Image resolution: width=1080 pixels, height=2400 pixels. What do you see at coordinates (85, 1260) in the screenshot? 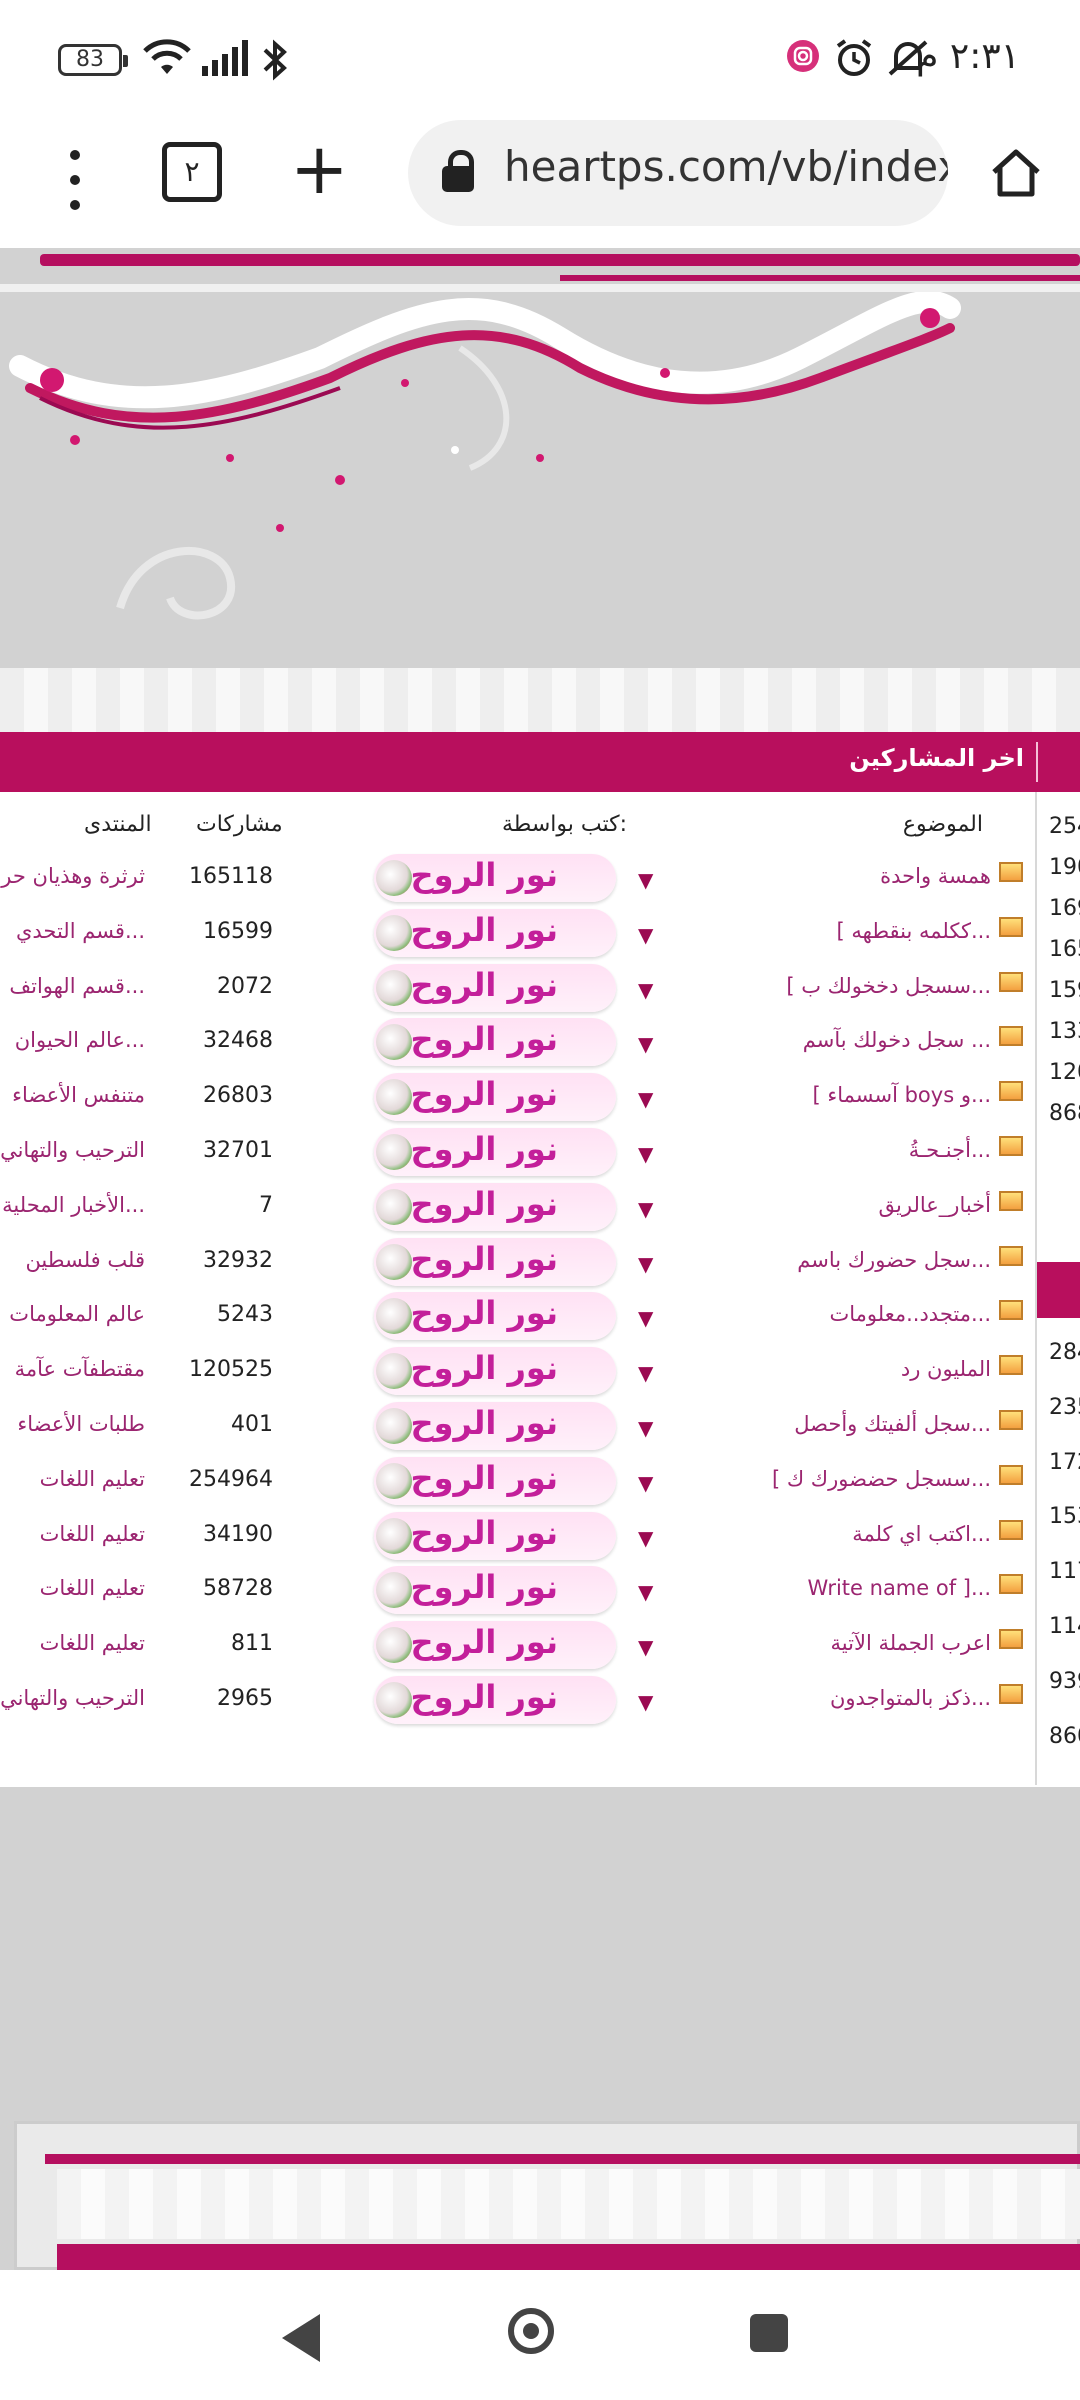
I see `forum-link: قلب فلسطين` at bounding box center [85, 1260].